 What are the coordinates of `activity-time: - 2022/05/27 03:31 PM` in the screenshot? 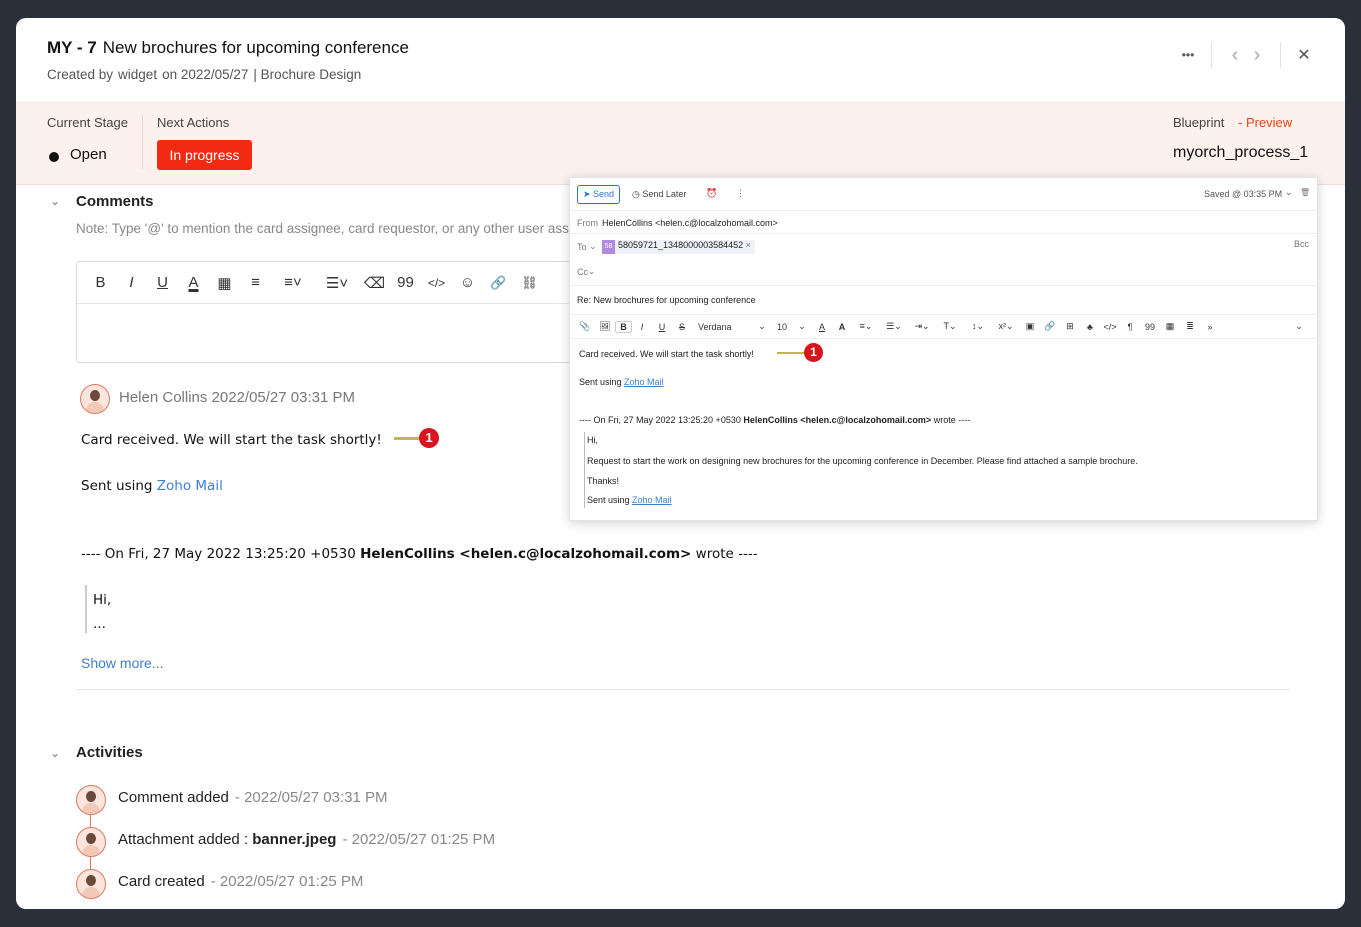 It's located at (311, 797).